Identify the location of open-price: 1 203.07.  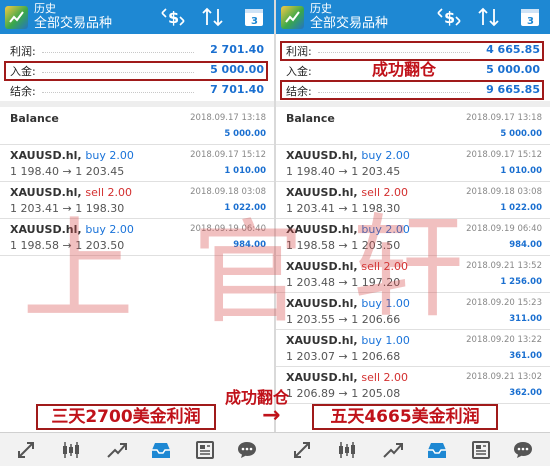
(310, 356).